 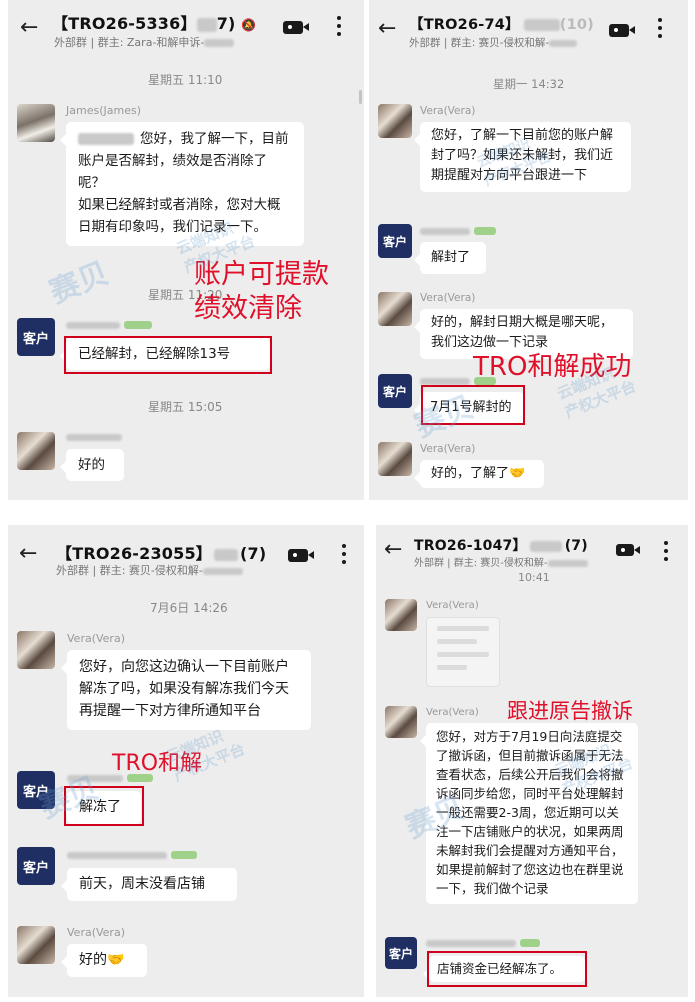 What do you see at coordinates (463, 652) in the screenshot?
I see `image-thumbnail` at bounding box center [463, 652].